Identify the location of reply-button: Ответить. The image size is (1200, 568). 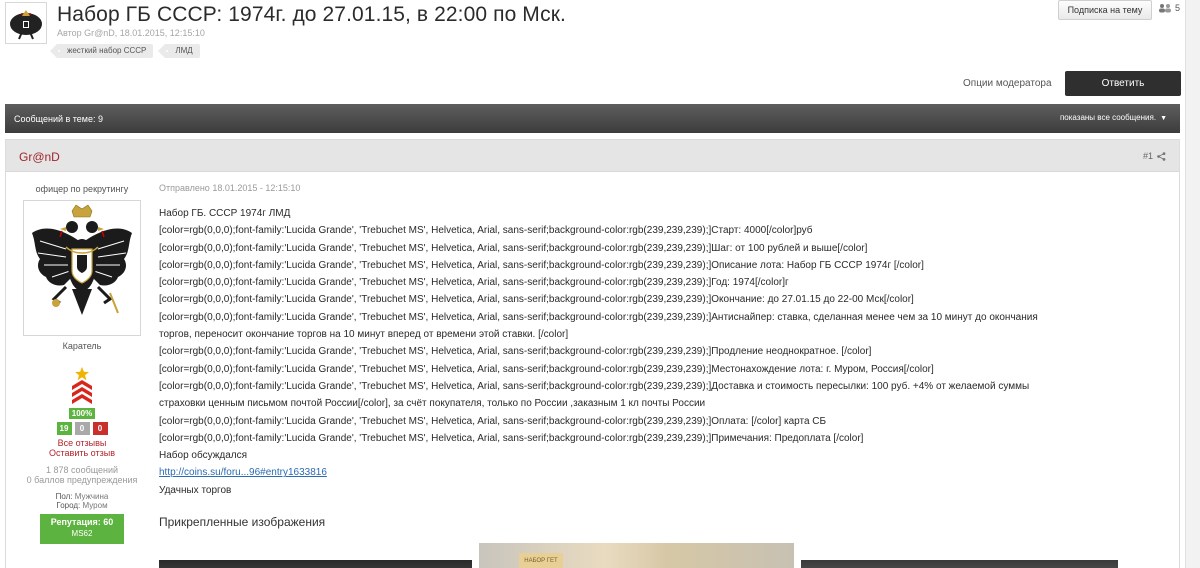
(1123, 83).